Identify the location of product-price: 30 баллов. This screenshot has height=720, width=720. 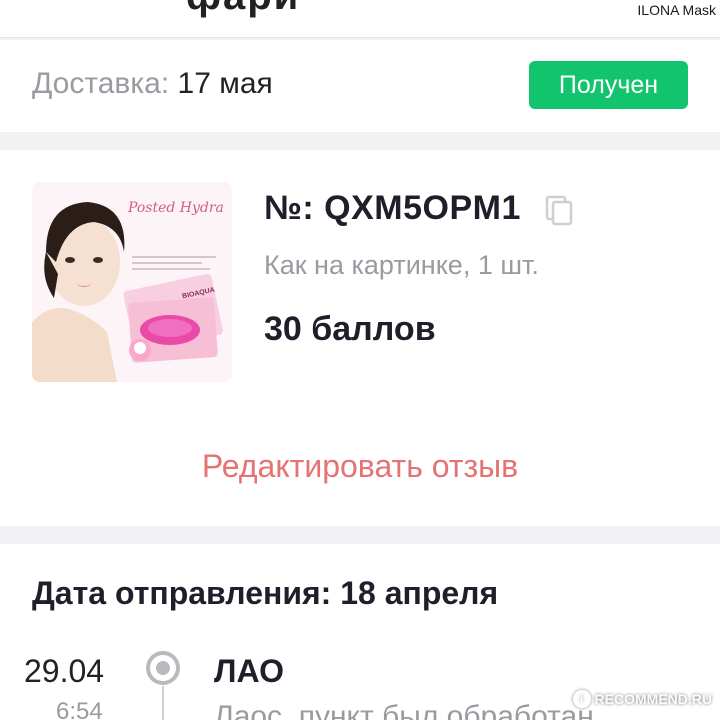
(350, 329).